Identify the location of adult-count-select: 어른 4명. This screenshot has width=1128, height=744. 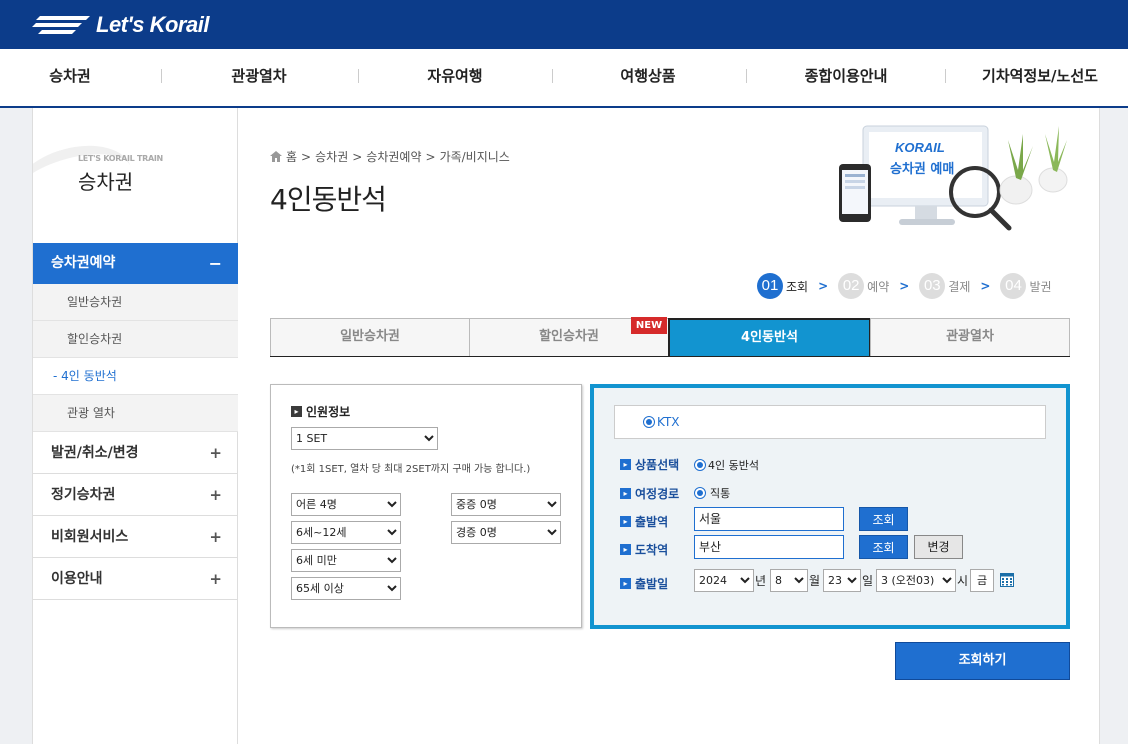
(346, 504).